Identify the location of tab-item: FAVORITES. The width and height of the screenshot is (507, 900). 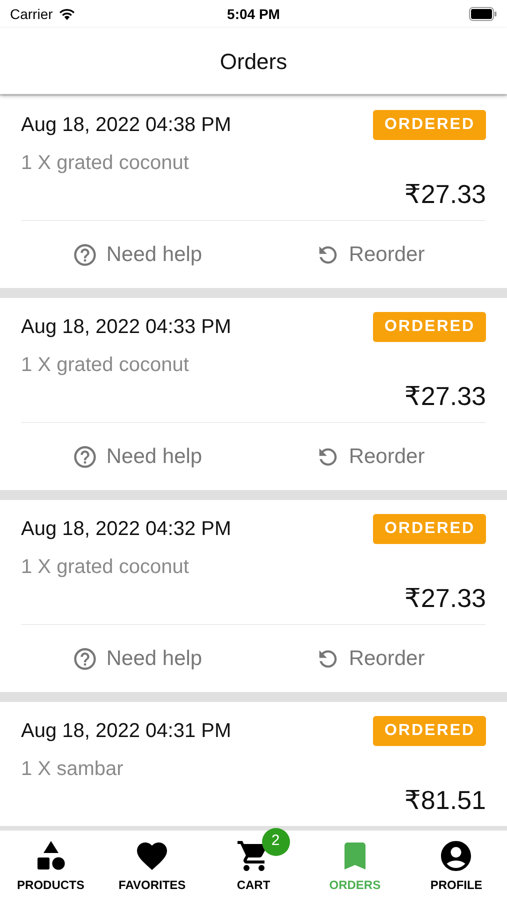
(152, 865).